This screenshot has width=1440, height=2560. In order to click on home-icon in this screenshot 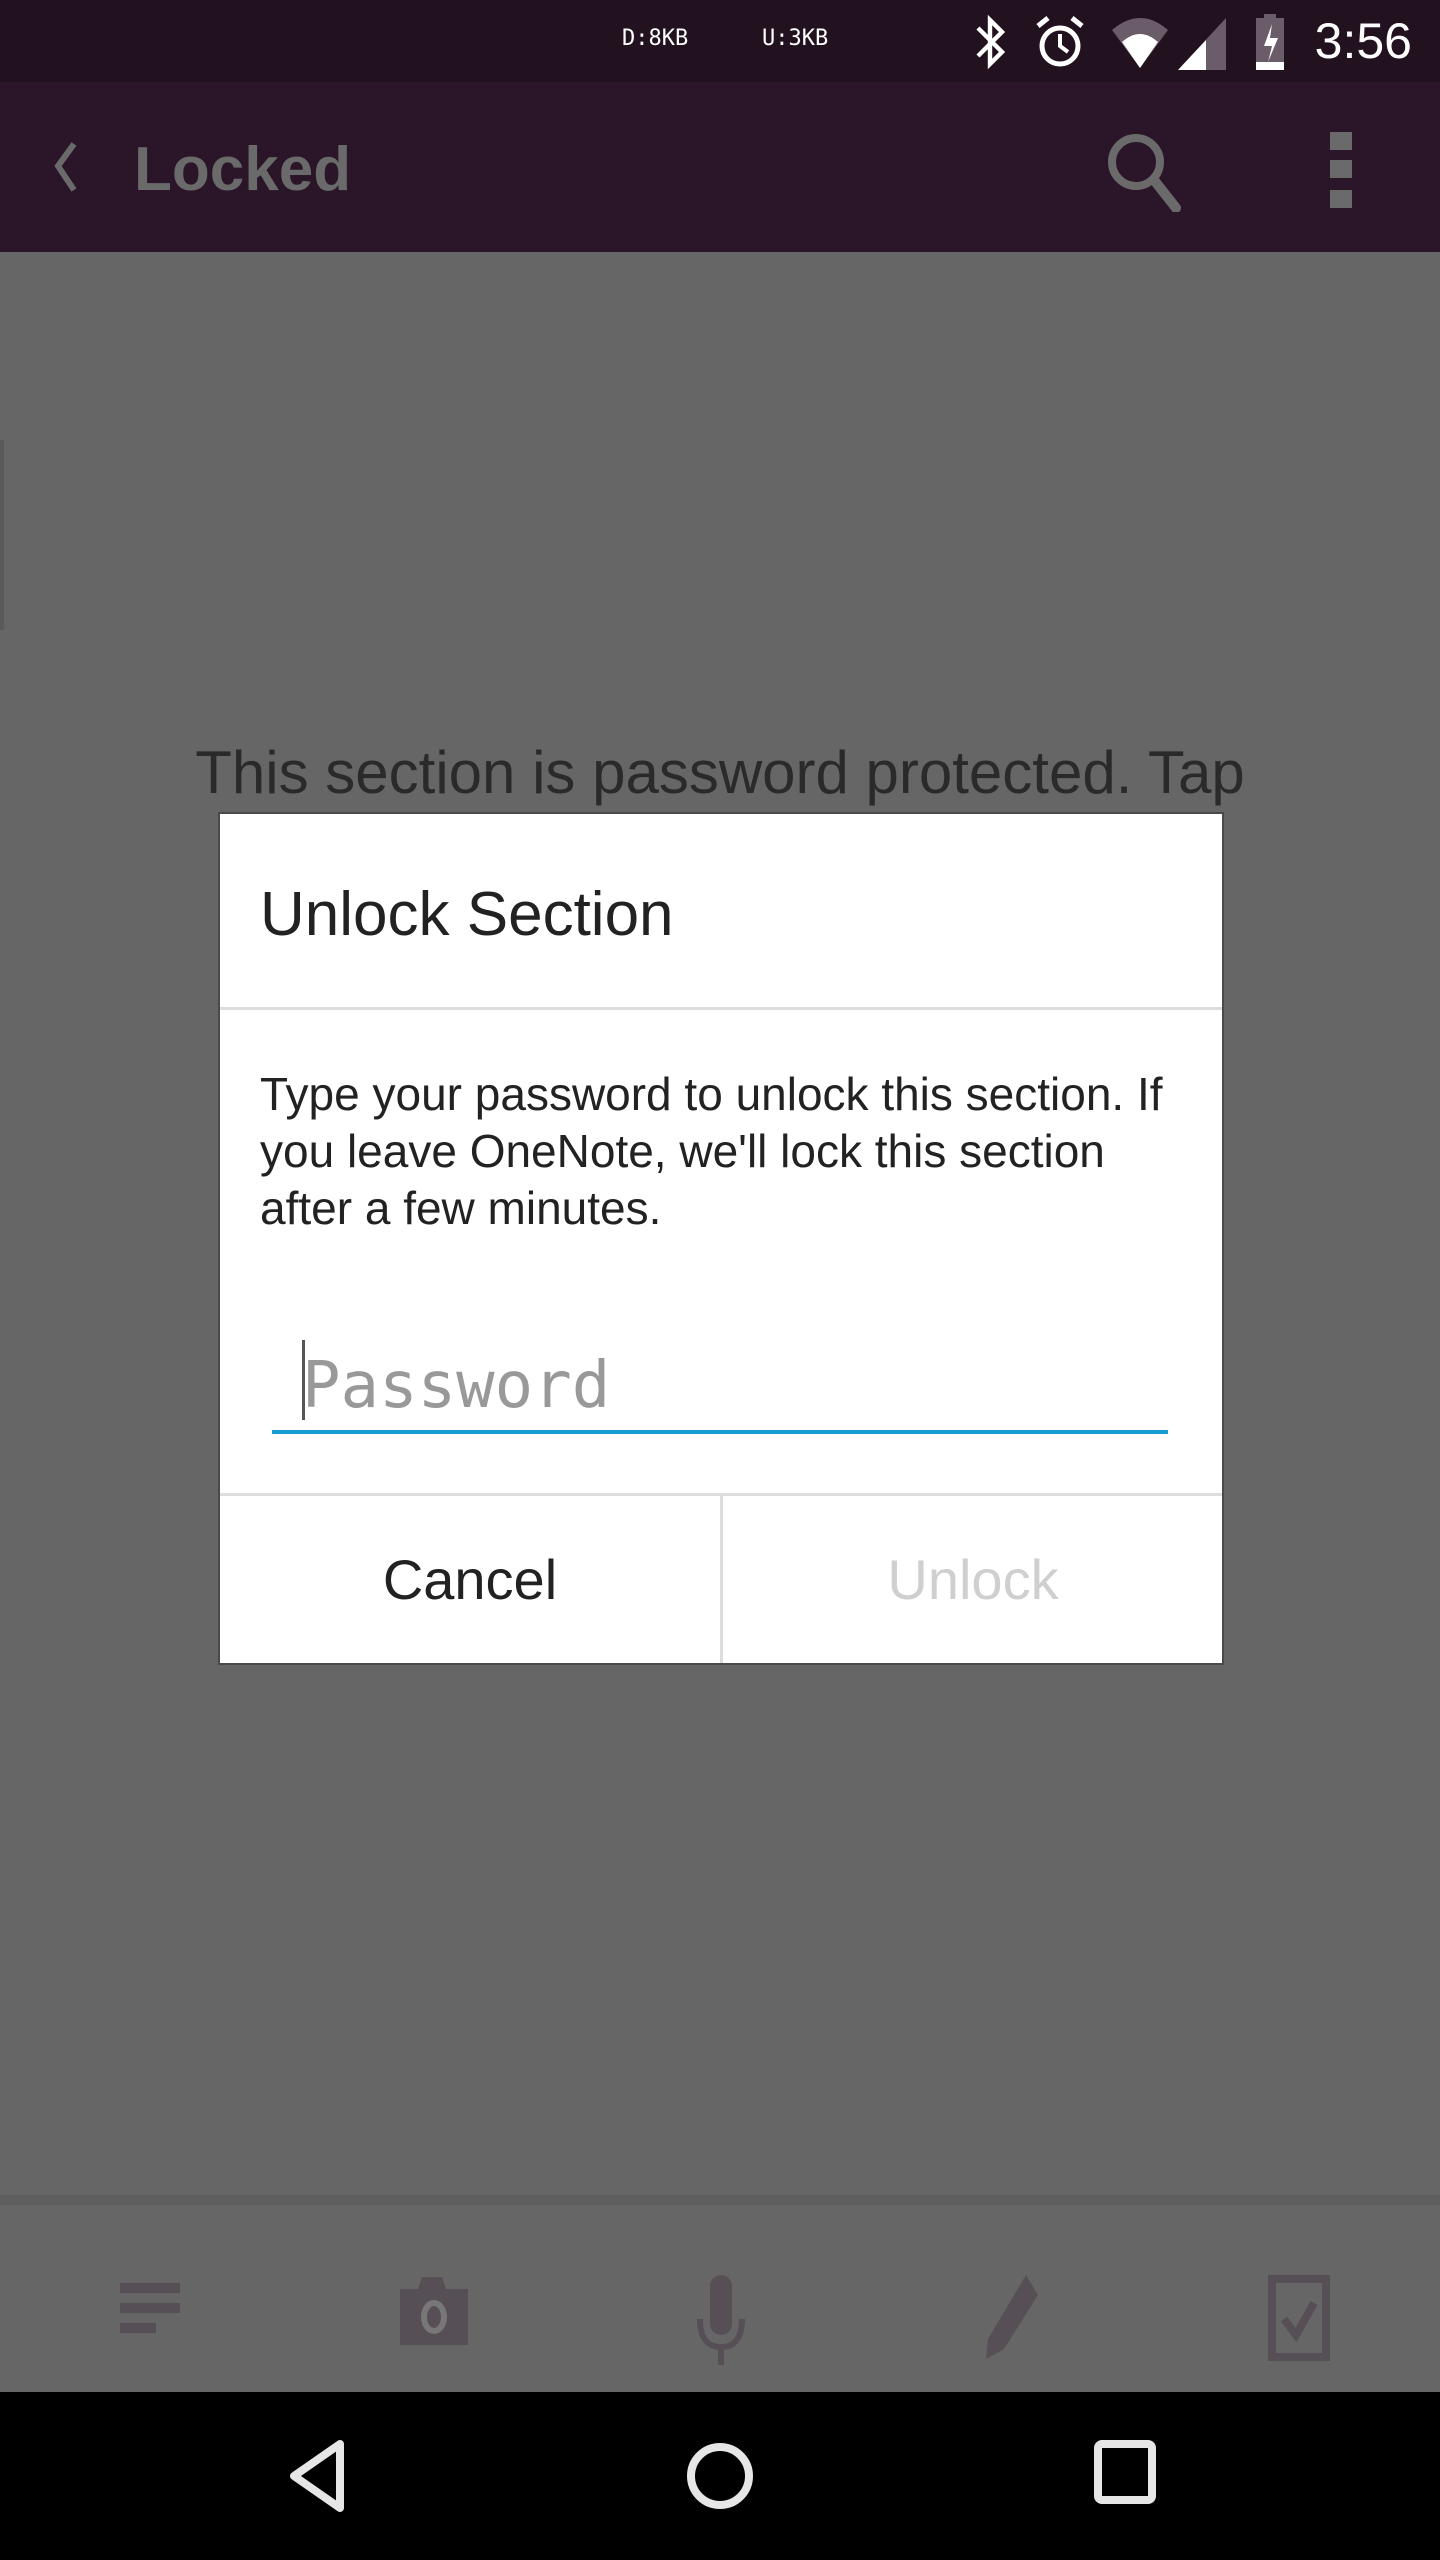, I will do `click(720, 2476)`.